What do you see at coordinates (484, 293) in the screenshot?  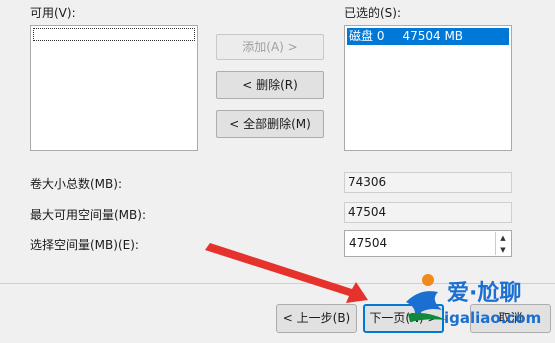 I see `watermark-text: 爱·尬聊` at bounding box center [484, 293].